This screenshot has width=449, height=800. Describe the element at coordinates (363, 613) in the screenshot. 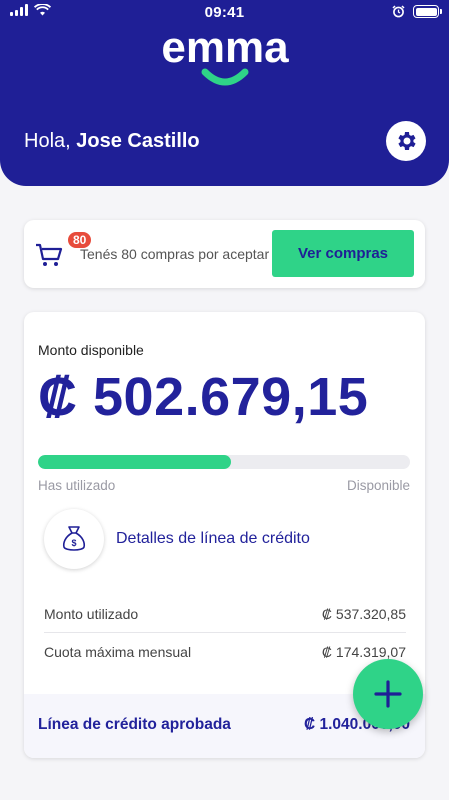

I see `used-amount-value: ₡ 537.320,85` at that location.